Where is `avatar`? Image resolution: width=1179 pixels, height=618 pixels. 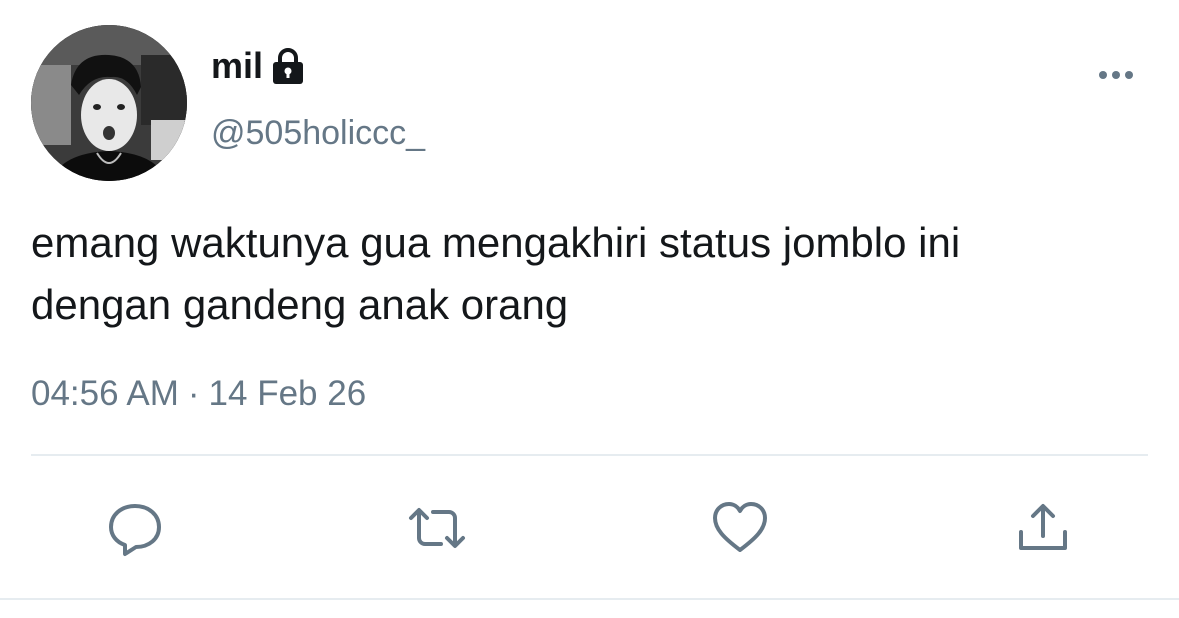 avatar is located at coordinates (109, 103).